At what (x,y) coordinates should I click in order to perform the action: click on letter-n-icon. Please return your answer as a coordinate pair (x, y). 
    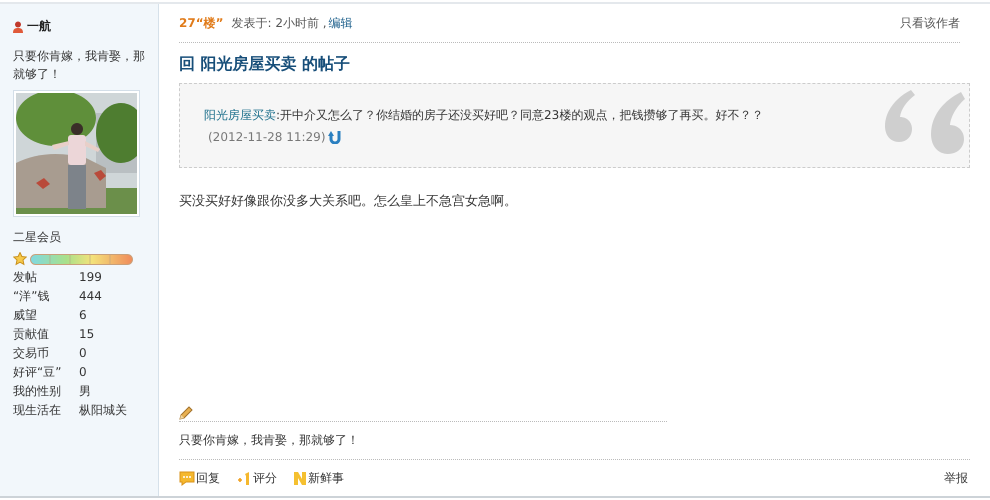
    Looking at the image, I should click on (300, 478).